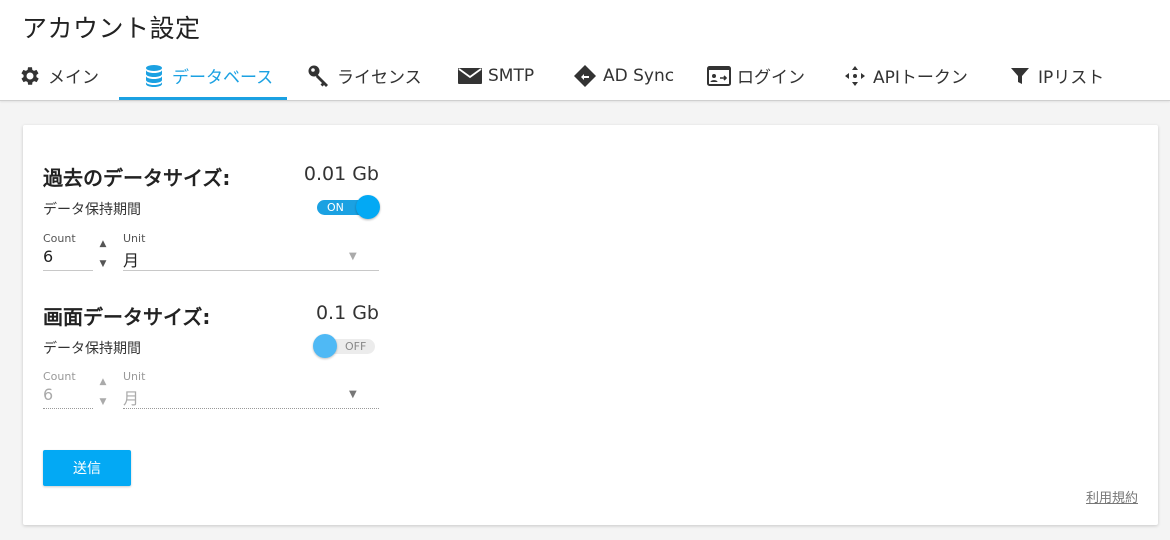  What do you see at coordinates (1071, 78) in the screenshot?
I see `tab-label: IPリスト` at bounding box center [1071, 78].